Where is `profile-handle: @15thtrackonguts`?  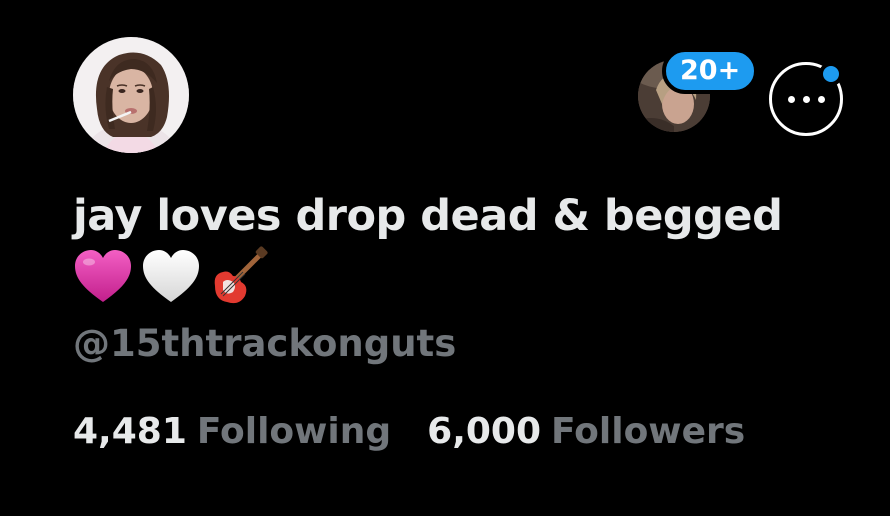
profile-handle: @15thtrackonguts is located at coordinates (265, 343).